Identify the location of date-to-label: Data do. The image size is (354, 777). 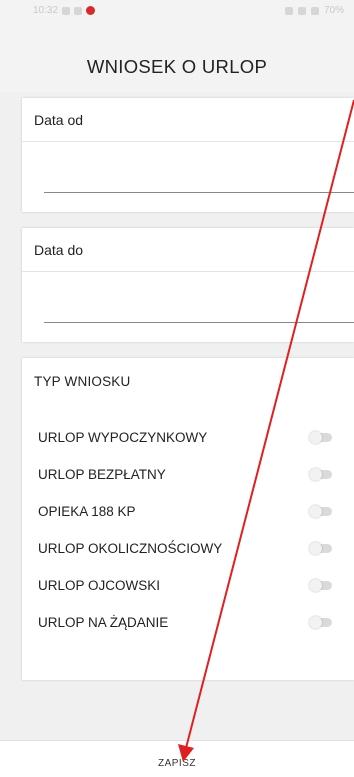
(188, 250).